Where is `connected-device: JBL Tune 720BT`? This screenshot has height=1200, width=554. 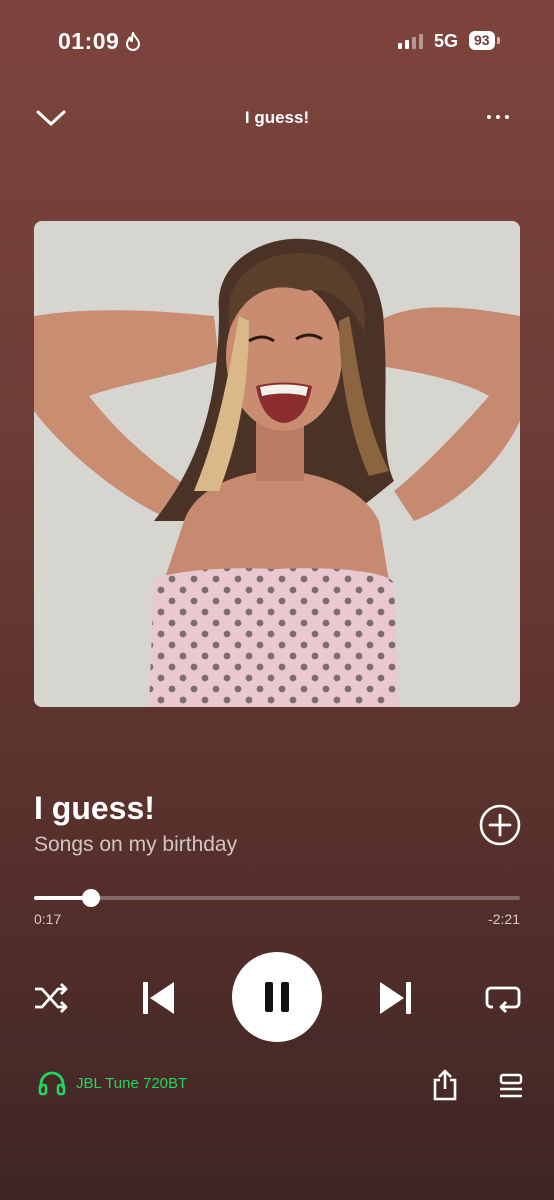
connected-device: JBL Tune 720BT is located at coordinates (112, 1083).